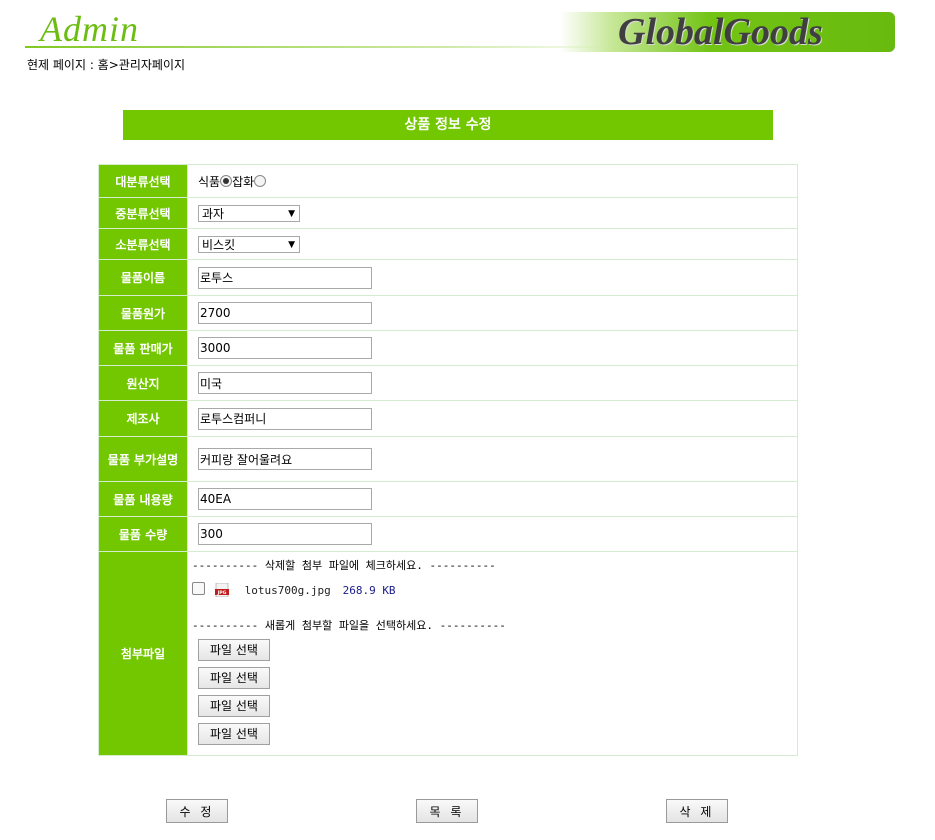 The height and width of the screenshot is (840, 935). I want to click on edit-button: 수 정, so click(197, 811).